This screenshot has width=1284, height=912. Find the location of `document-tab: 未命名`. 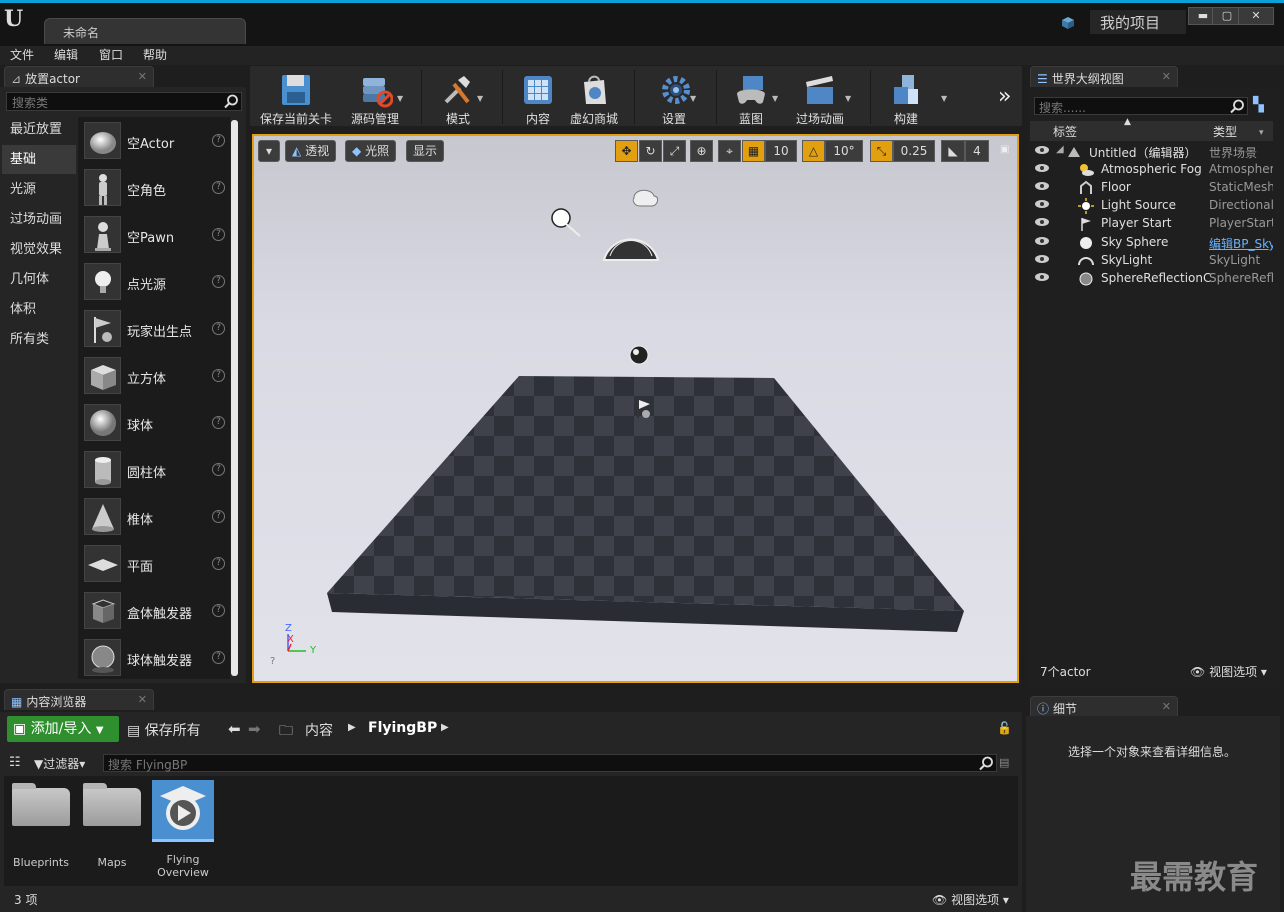

document-tab: 未命名 is located at coordinates (145, 31).